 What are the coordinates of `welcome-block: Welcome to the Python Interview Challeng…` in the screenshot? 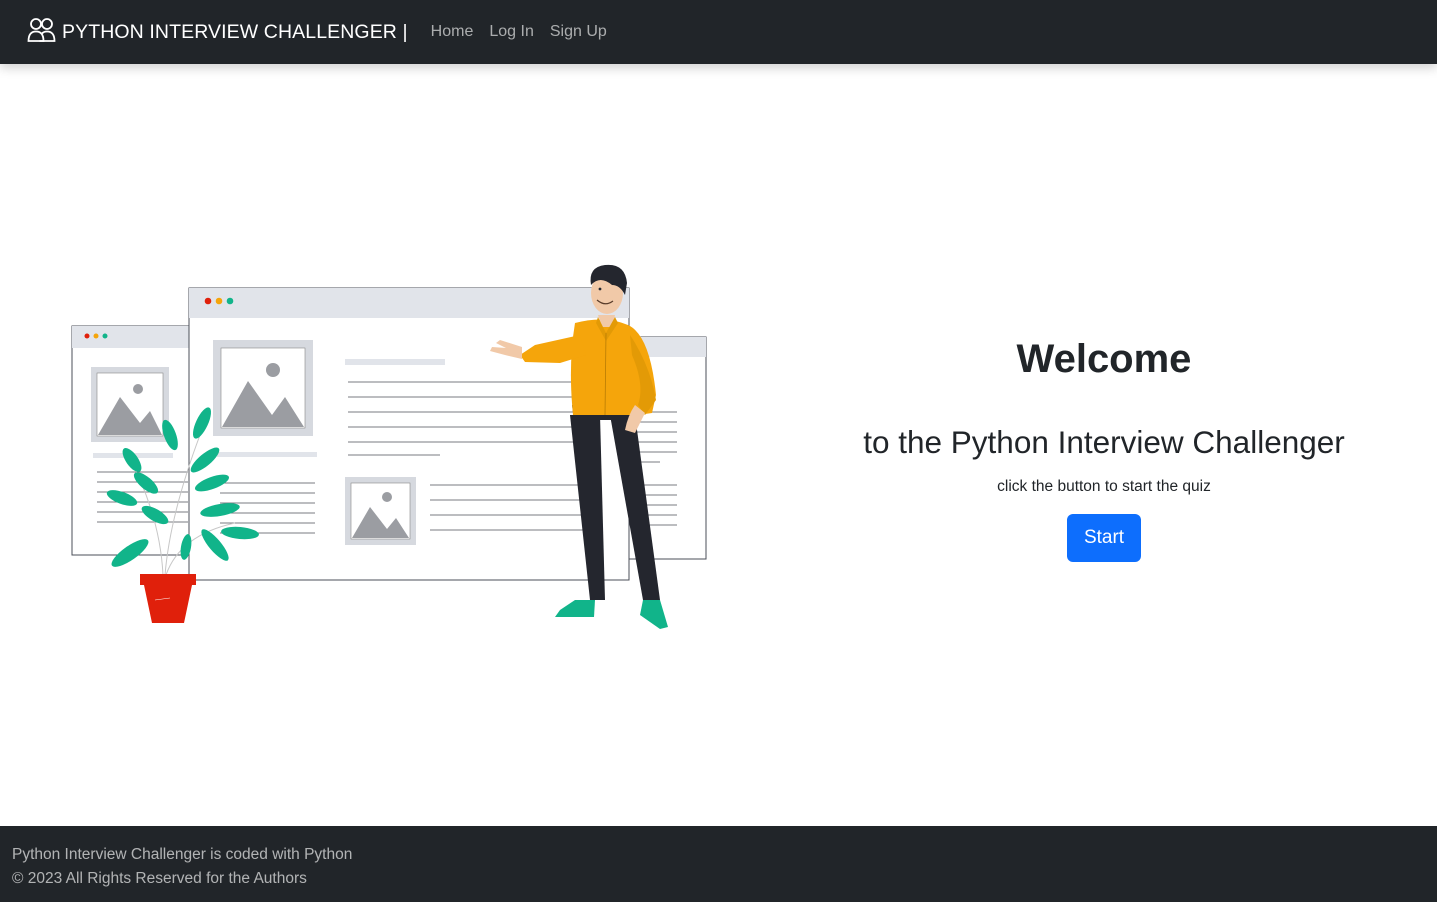 It's located at (1104, 446).